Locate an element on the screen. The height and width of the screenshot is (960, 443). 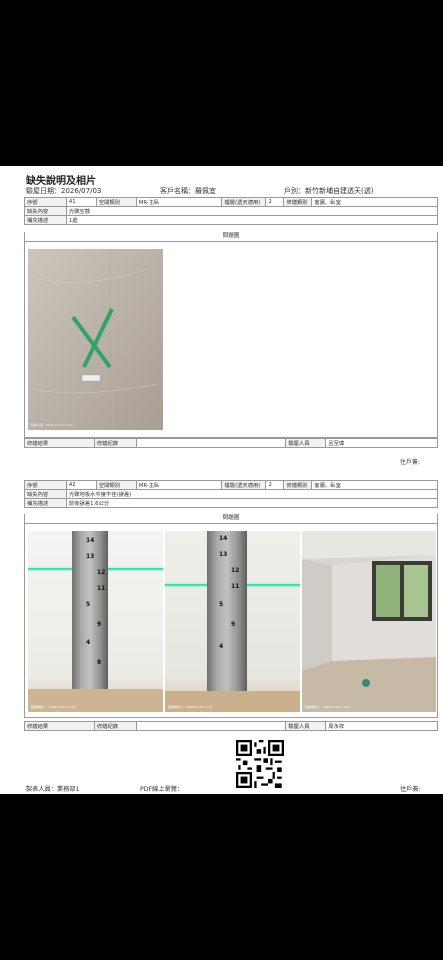
record-41-result-table: 修繕結果 修繕紀錄 驗屋人員 呂至璋 is located at coordinates (231, 443).